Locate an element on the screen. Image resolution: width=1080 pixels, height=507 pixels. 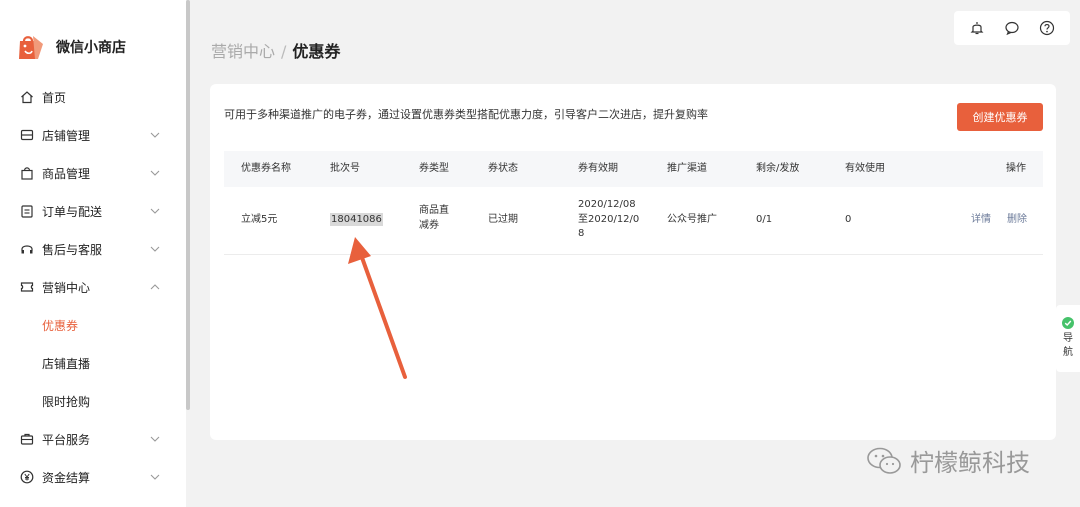
sidebar-item-label: 订单与配送 is located at coordinates (72, 211).